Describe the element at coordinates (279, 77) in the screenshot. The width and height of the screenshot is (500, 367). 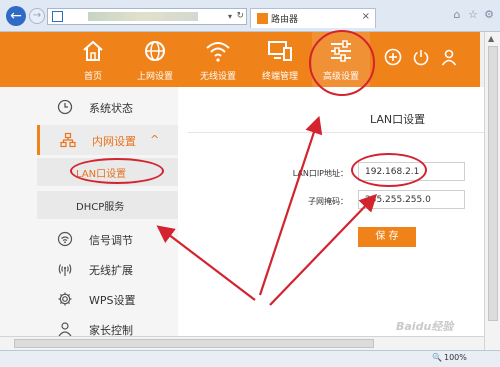
I see `nav-label: 终端管理` at that location.